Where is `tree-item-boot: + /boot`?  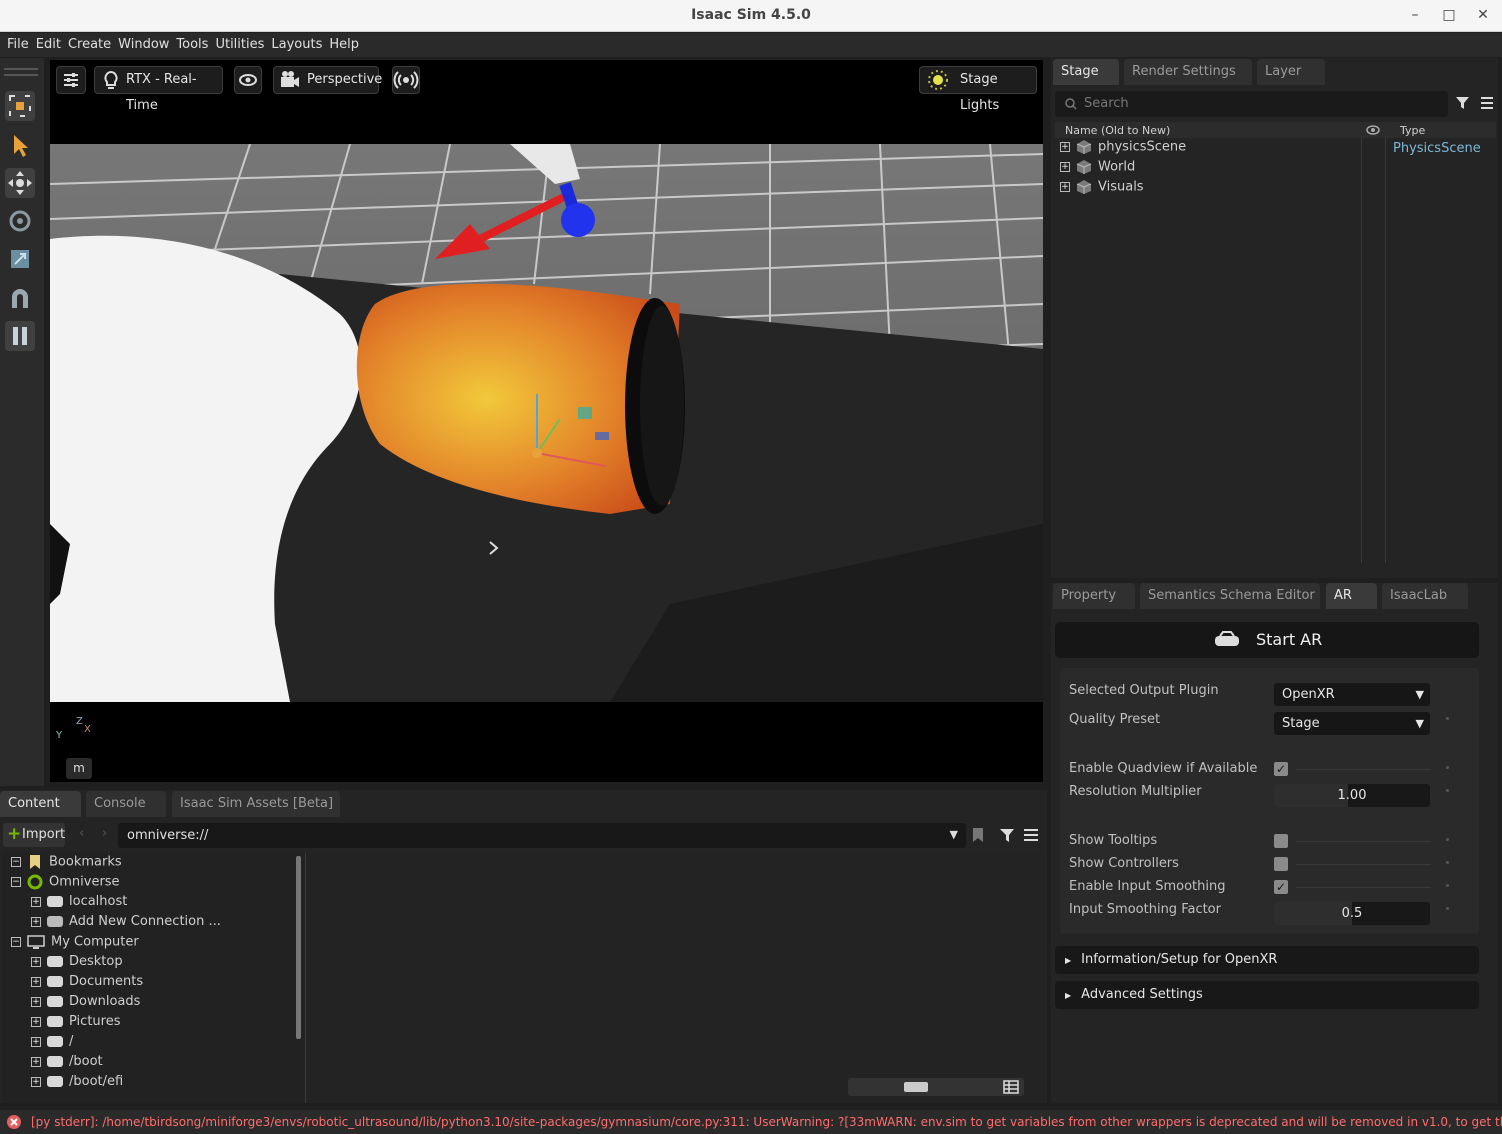
tree-item-boot: + /boot is located at coordinates (67, 1064).